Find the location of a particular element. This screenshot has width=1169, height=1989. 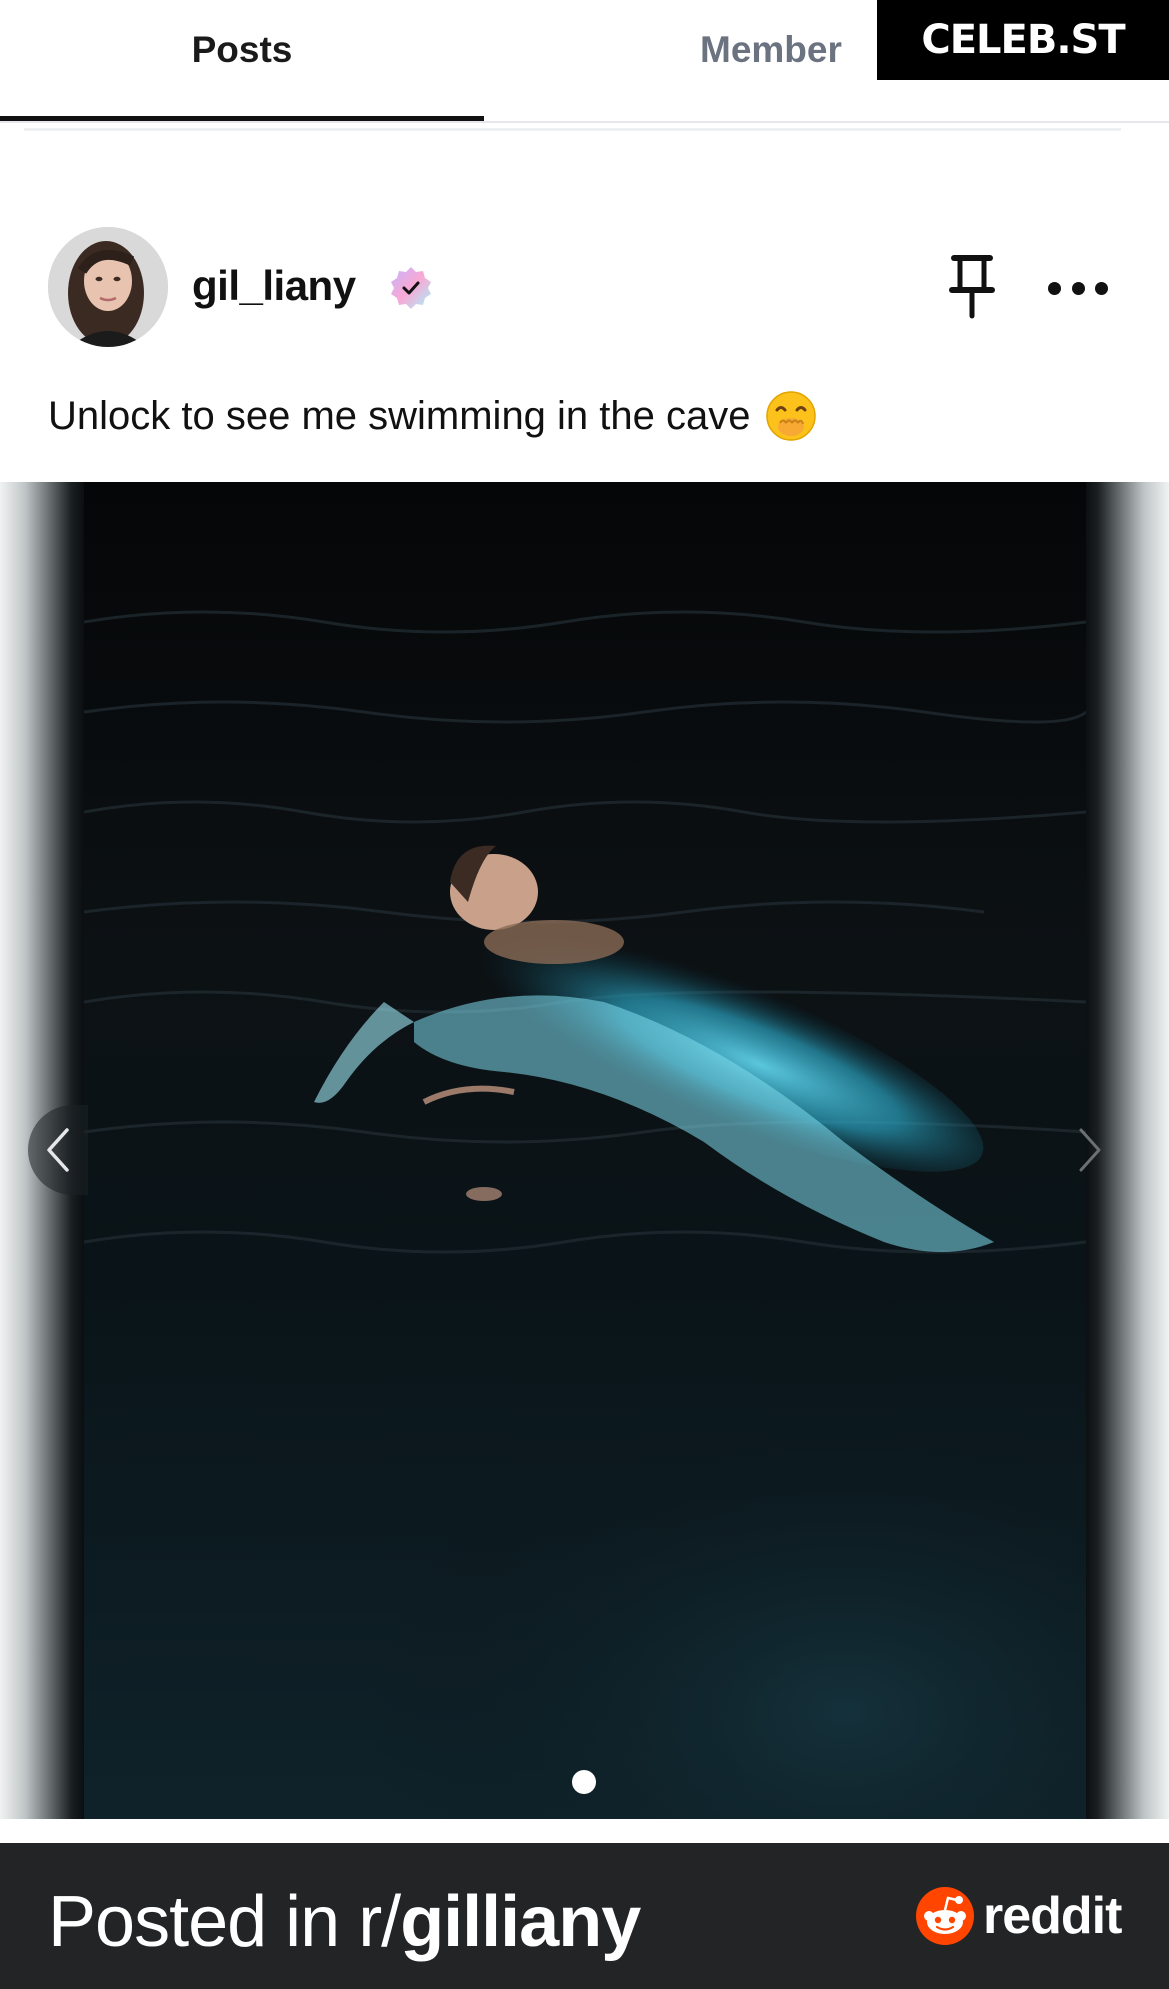

watermark-text: CELEB.ST is located at coordinates (1023, 40).